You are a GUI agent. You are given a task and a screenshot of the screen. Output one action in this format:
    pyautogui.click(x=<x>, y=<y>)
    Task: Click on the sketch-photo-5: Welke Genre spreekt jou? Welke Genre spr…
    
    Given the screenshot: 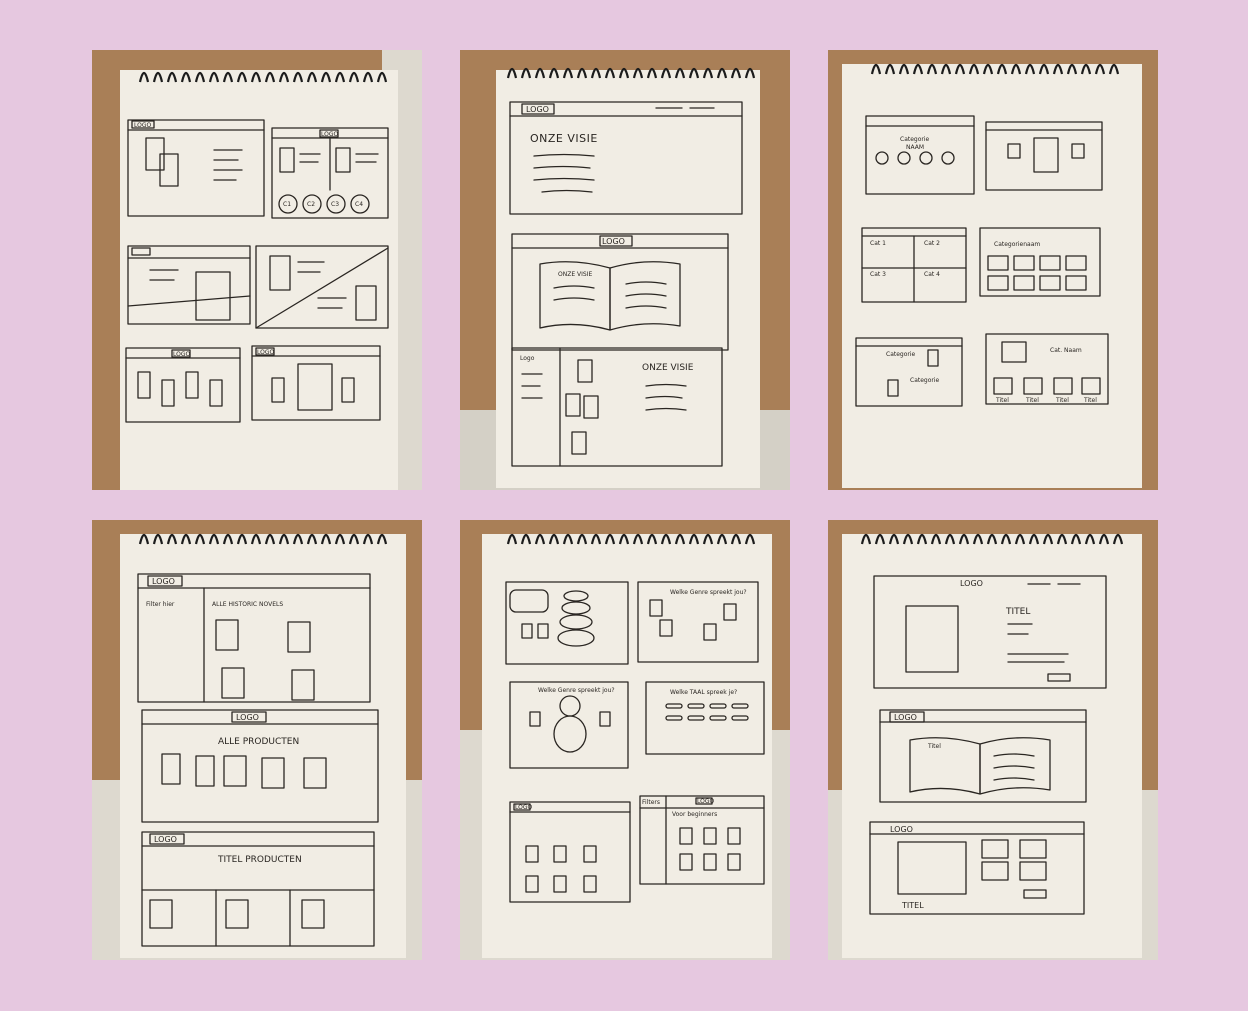 What is the action you would take?
    pyautogui.click(x=625, y=740)
    